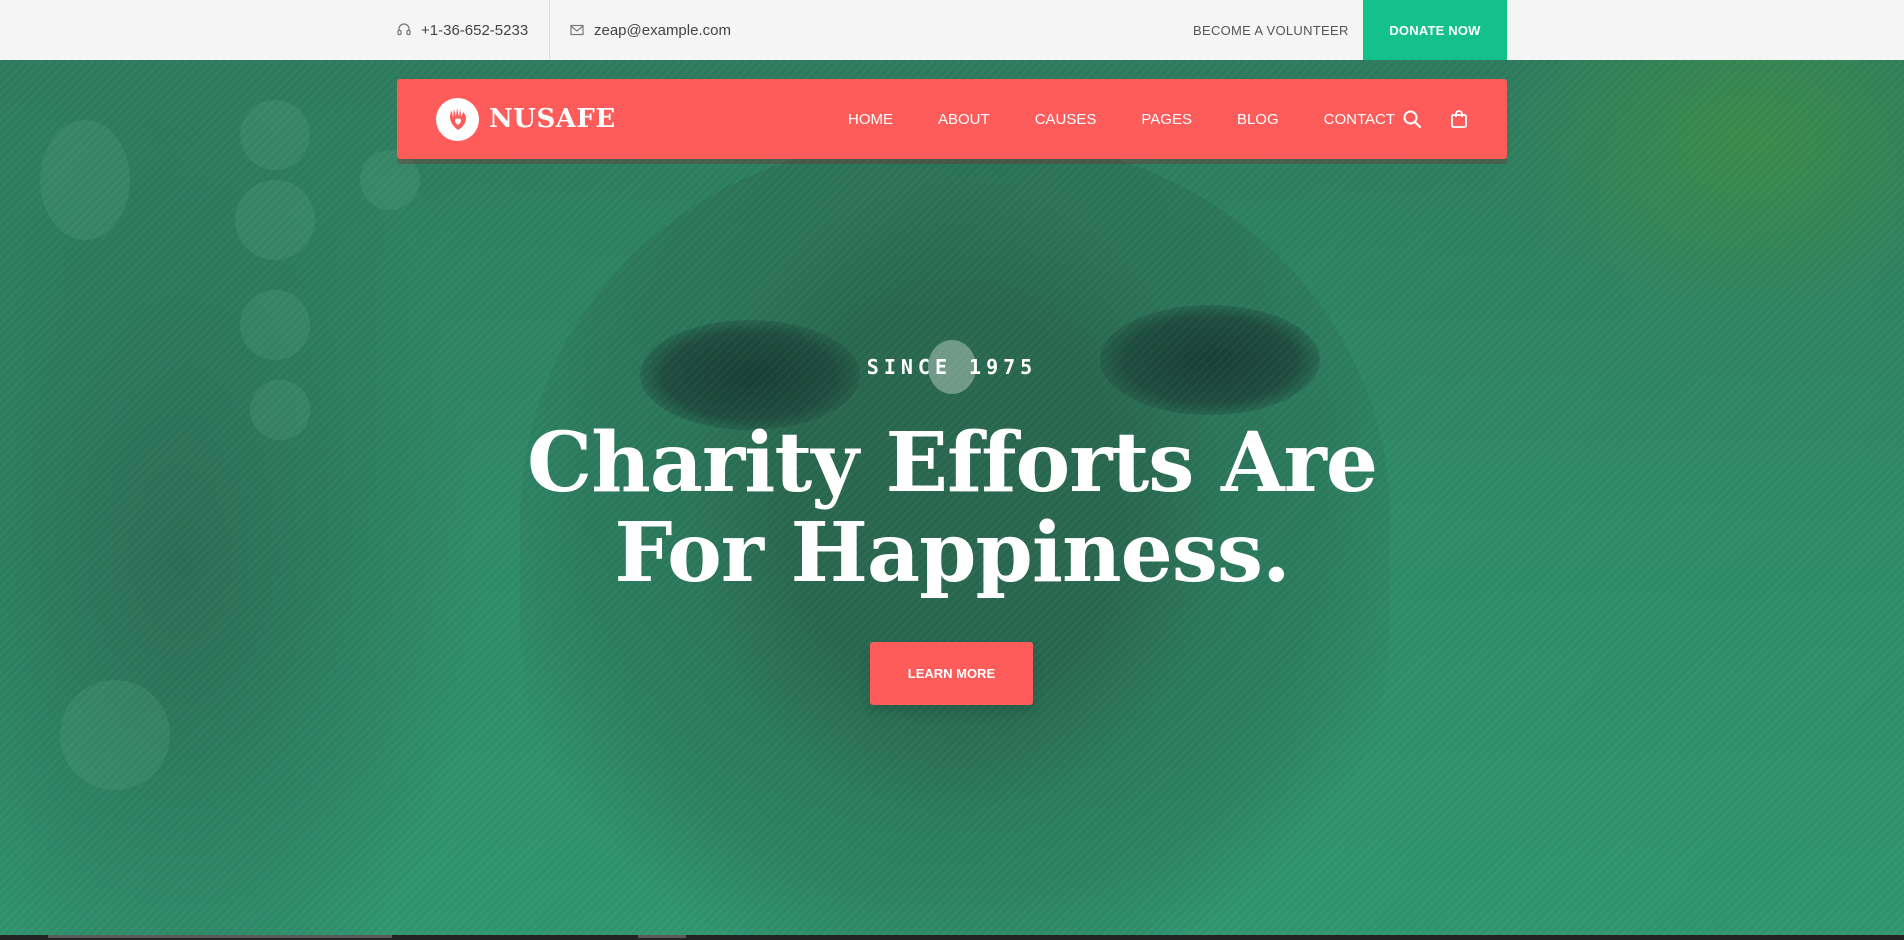 The width and height of the screenshot is (1904, 940). Describe the element at coordinates (952, 937) in the screenshot. I see `bottom-scroll-strip` at that location.